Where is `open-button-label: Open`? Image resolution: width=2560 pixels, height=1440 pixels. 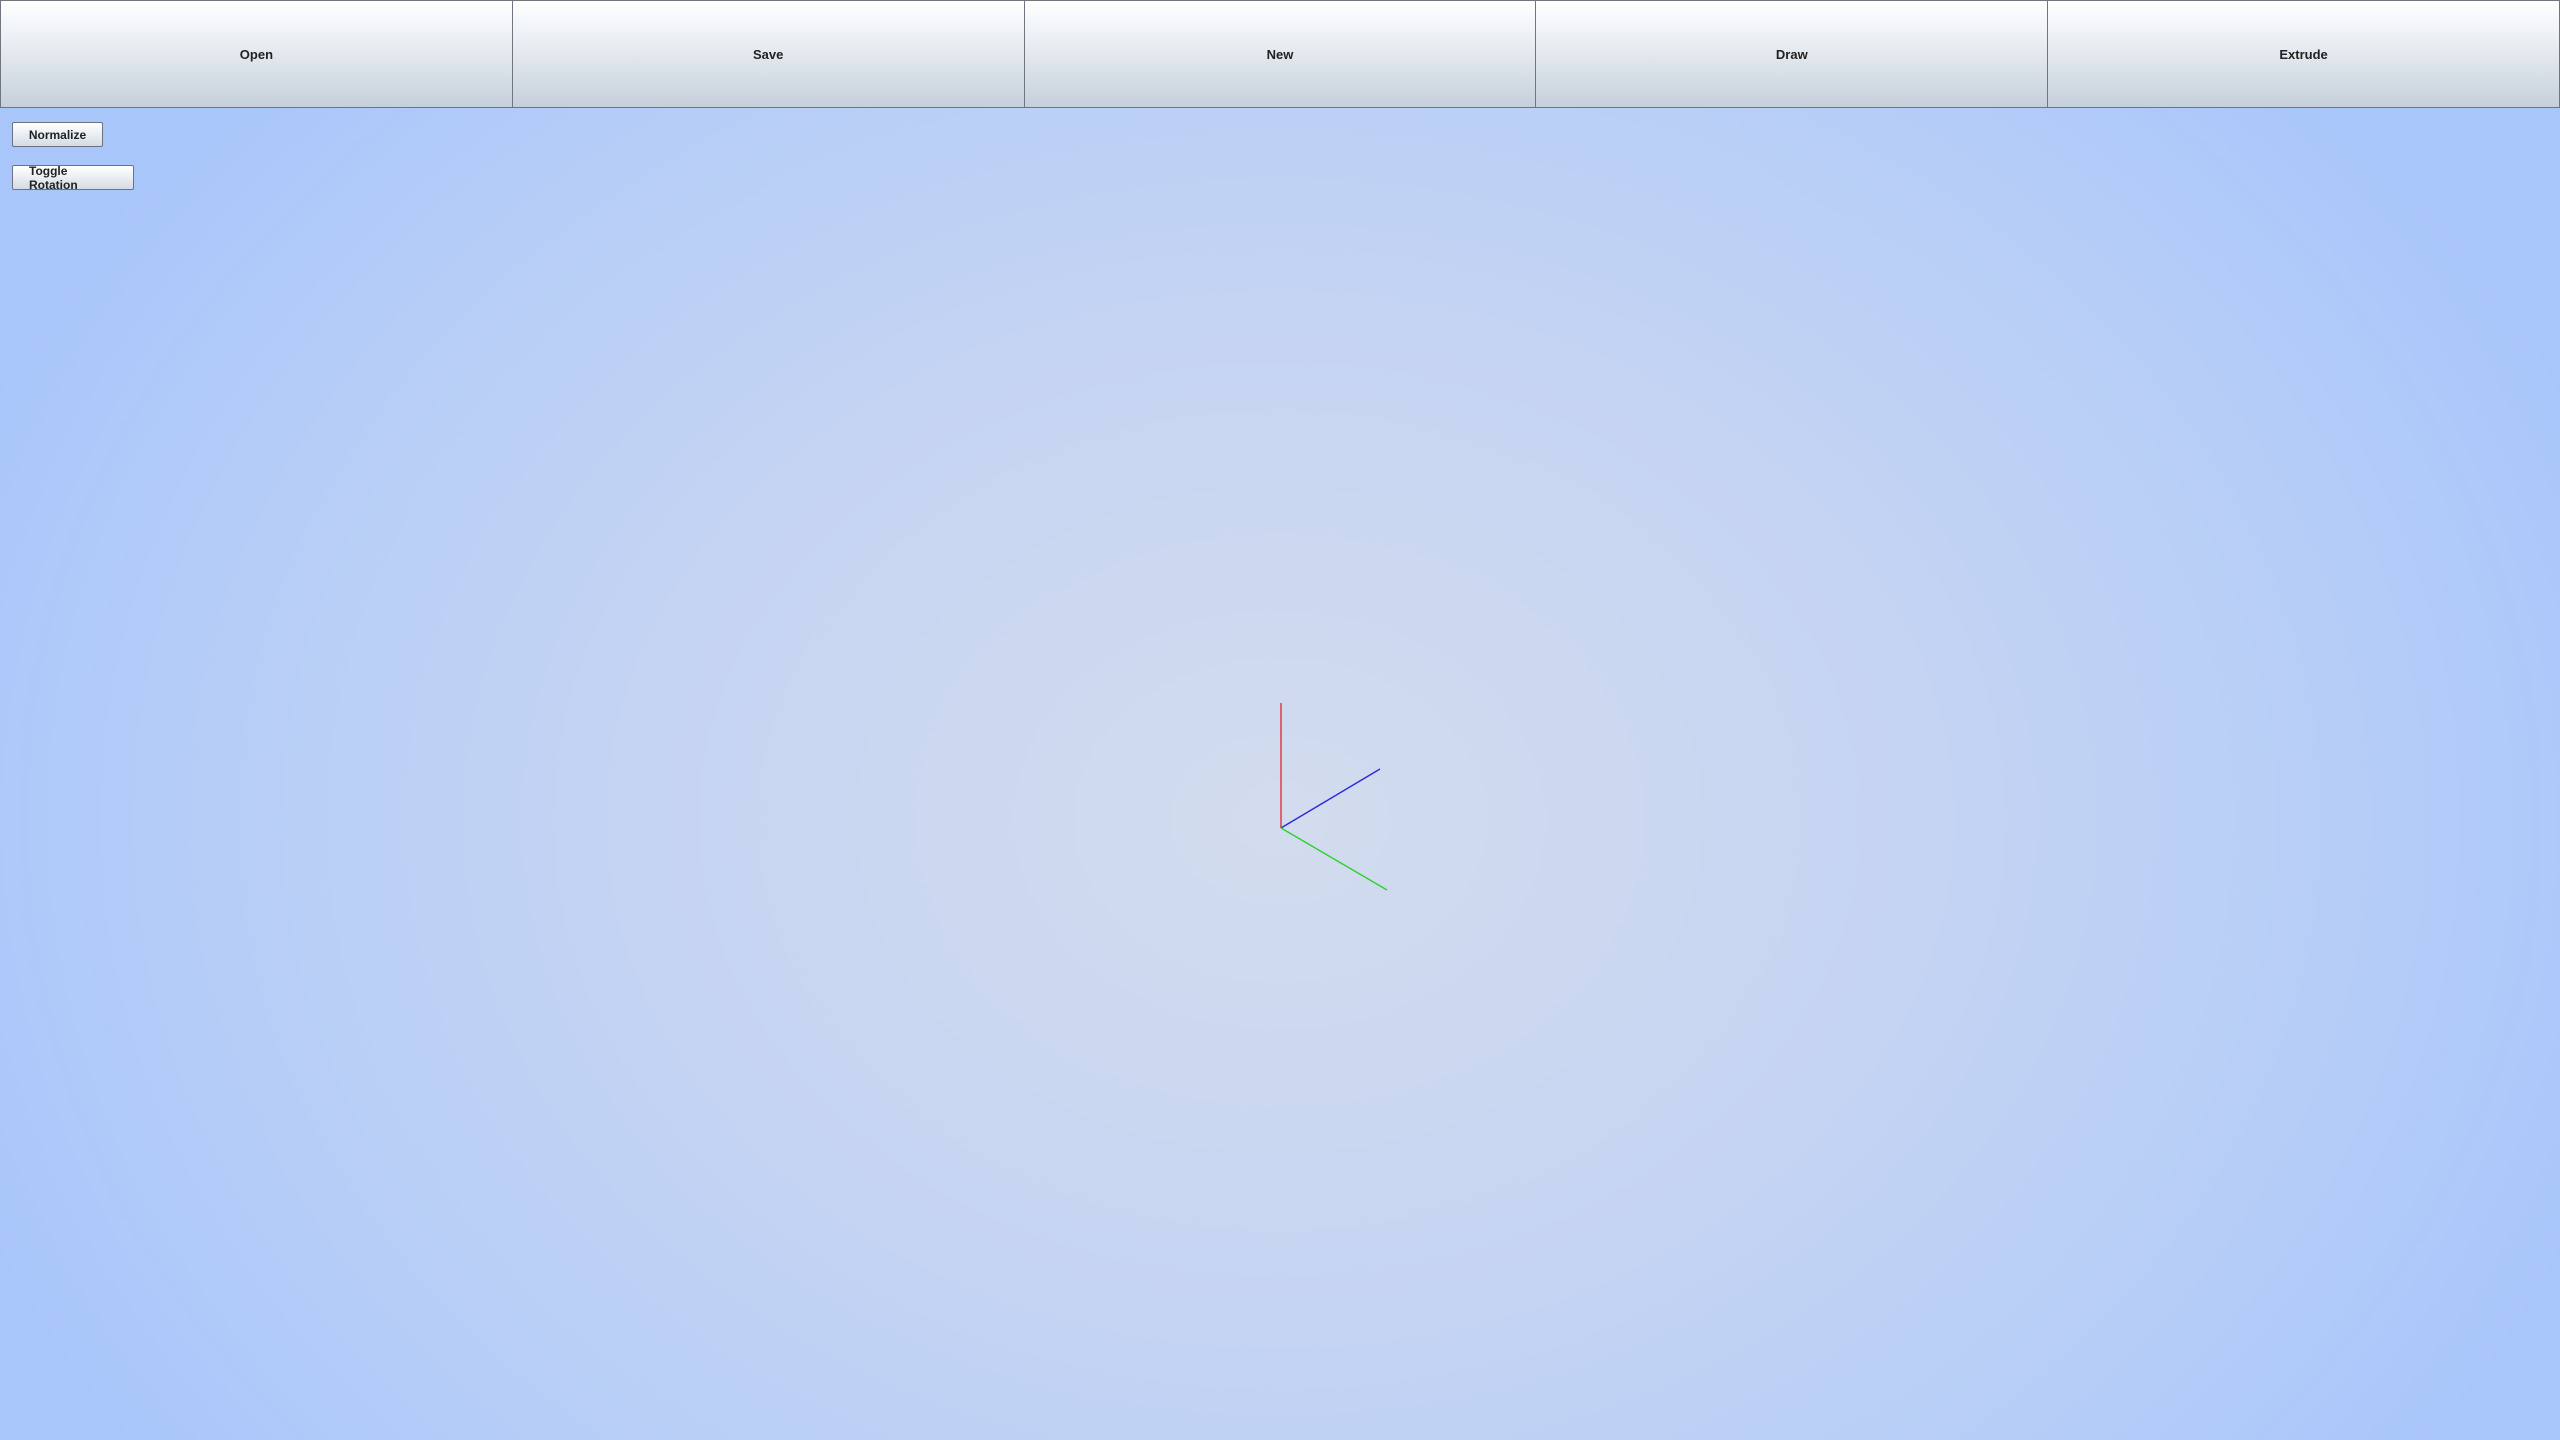 open-button-label: Open is located at coordinates (256, 54).